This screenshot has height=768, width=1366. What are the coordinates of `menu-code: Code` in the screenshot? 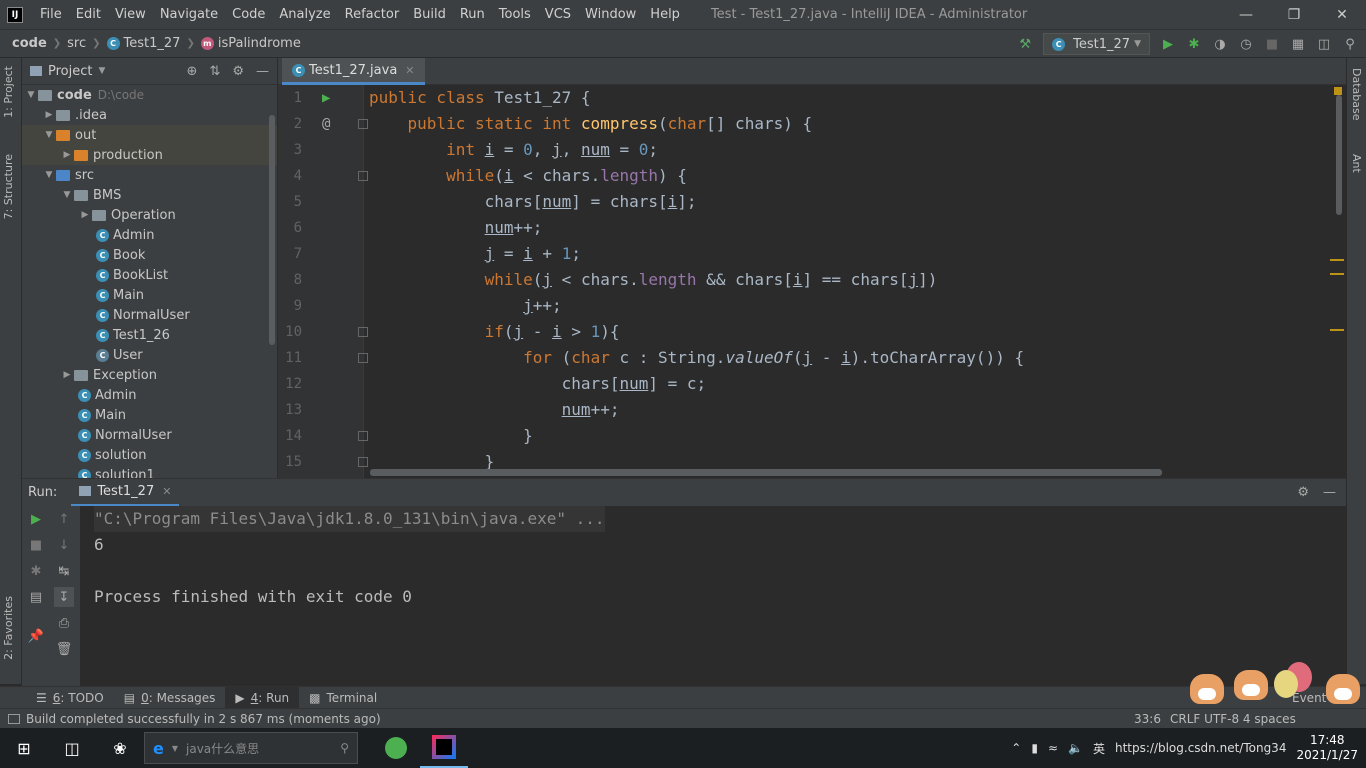 It's located at (248, 15).